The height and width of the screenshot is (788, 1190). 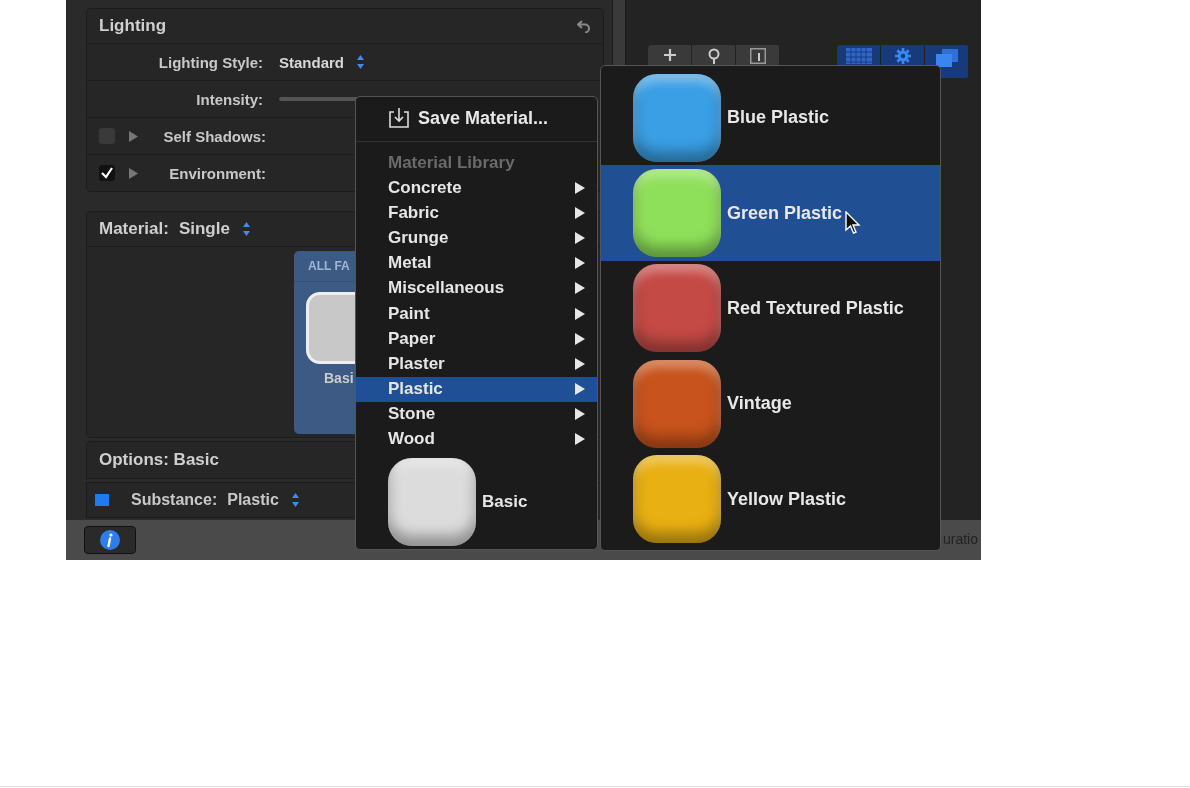 I want to click on menu-item: Plastic, so click(x=476, y=389).